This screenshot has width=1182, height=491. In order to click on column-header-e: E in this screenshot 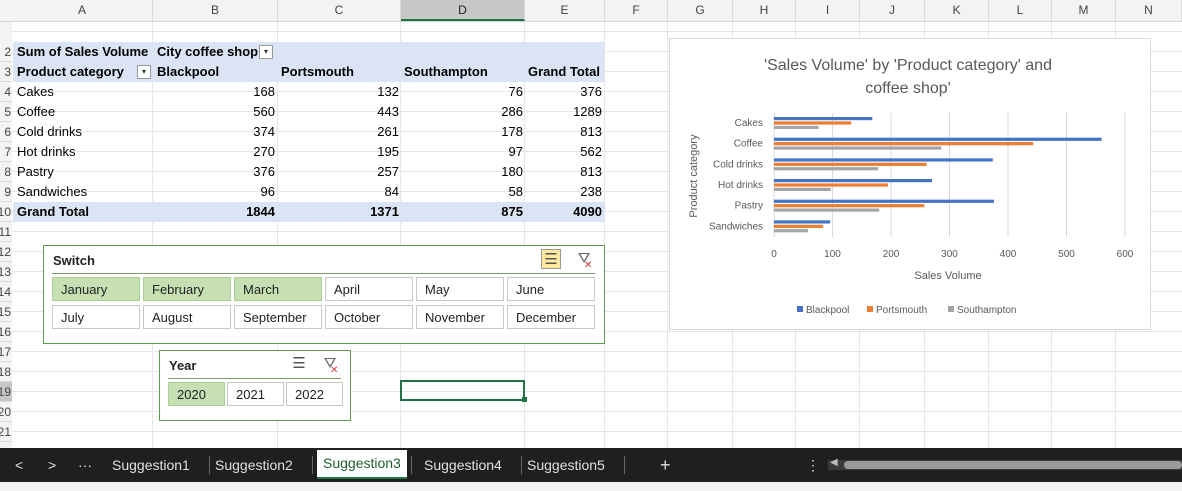, I will do `click(565, 10)`.